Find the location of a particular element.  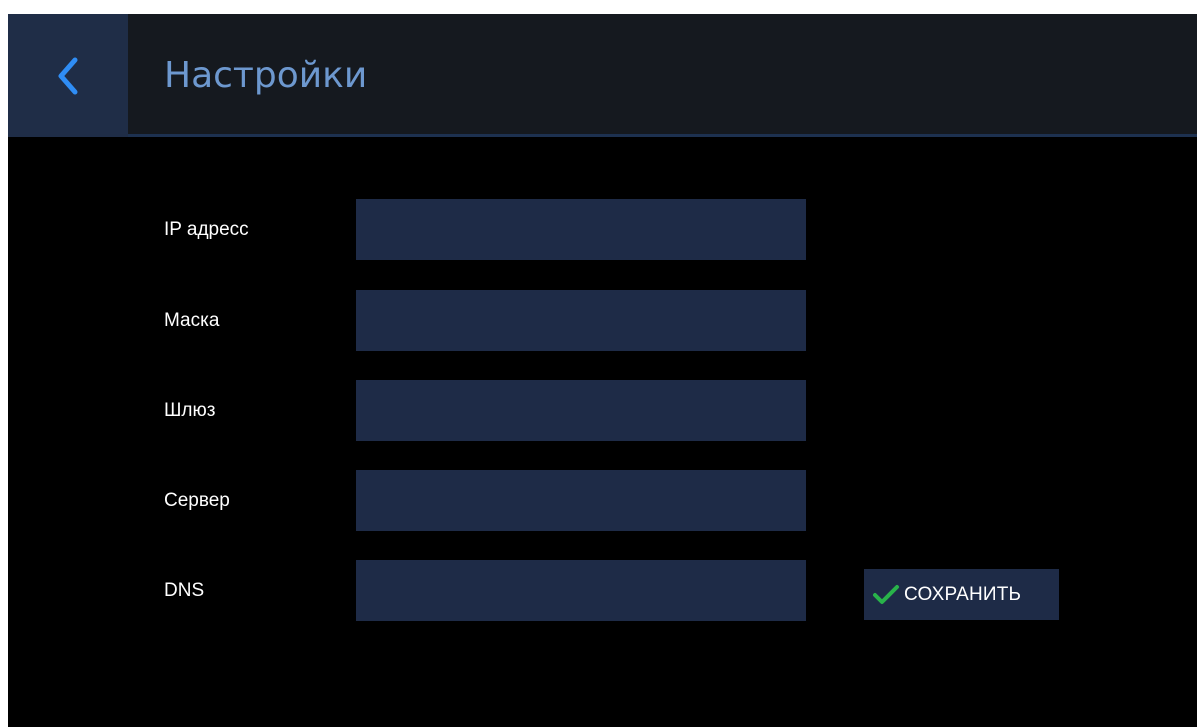

gateway-label: Шлюз is located at coordinates (190, 410).